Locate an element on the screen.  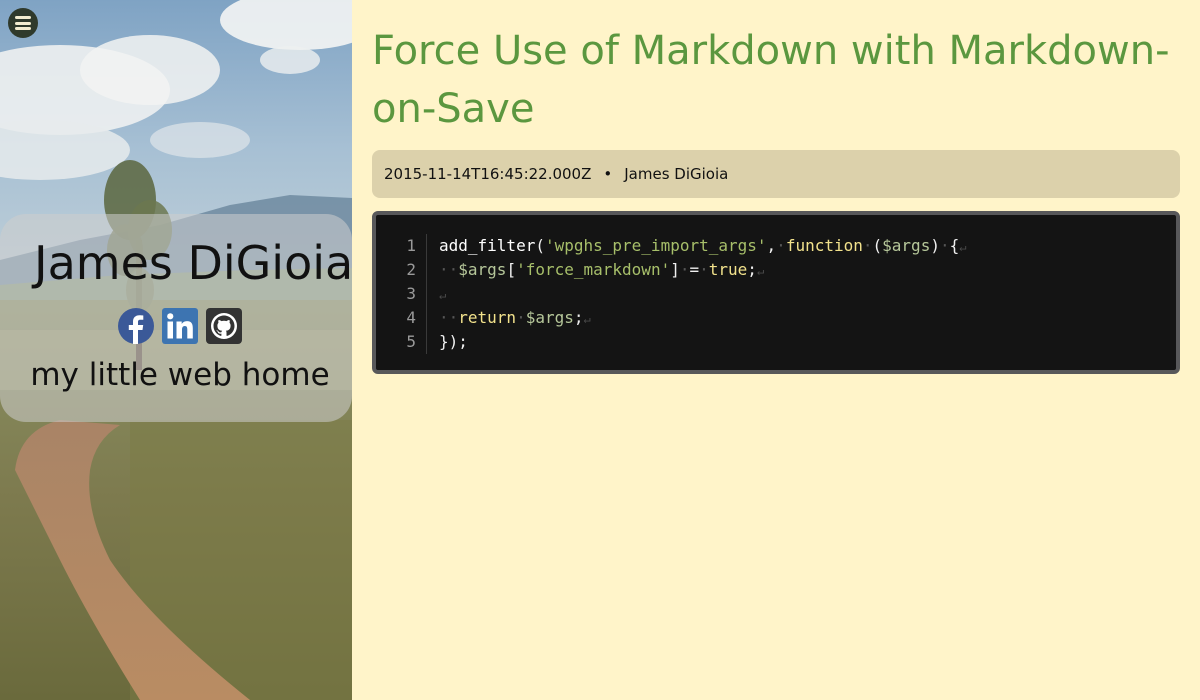
code-token: add_filter is located at coordinates (487, 245).